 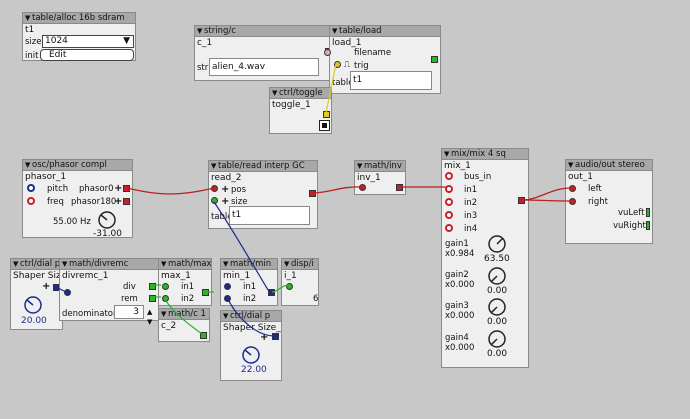 I want to click on spinner-icon: ▲ ▼, so click(x=149, y=317).